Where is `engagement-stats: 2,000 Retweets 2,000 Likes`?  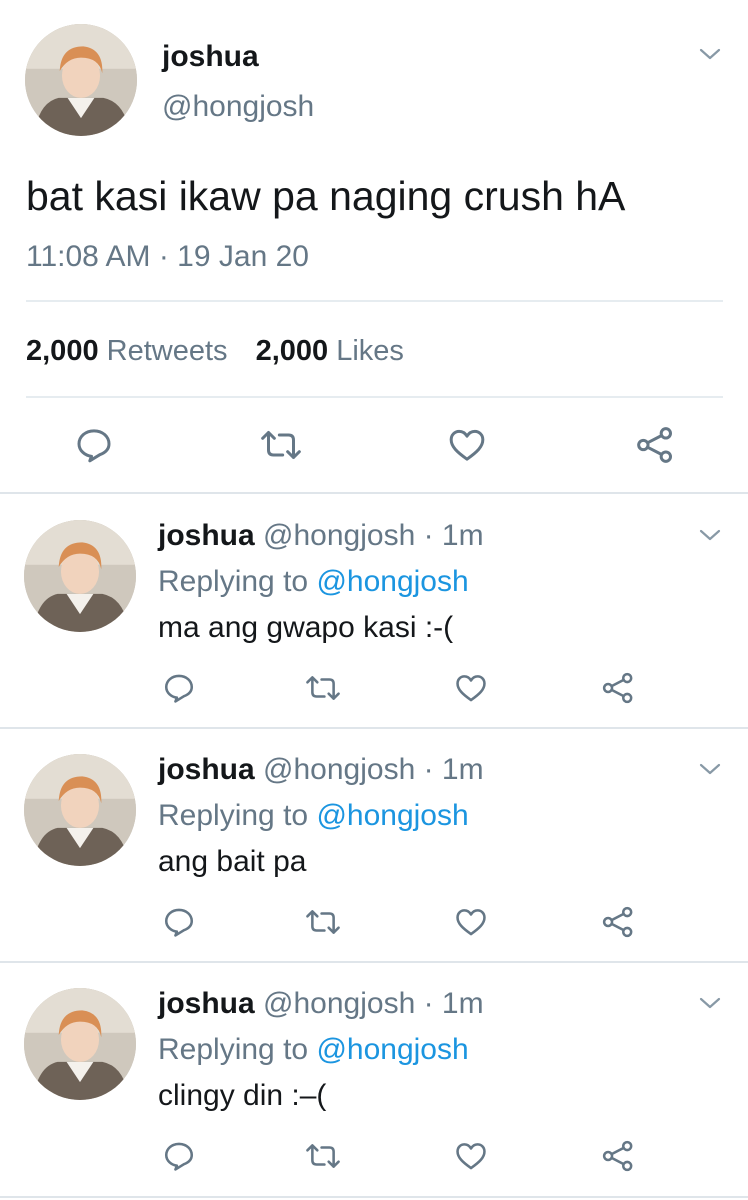 engagement-stats: 2,000 Retweets 2,000 Likes is located at coordinates (215, 351).